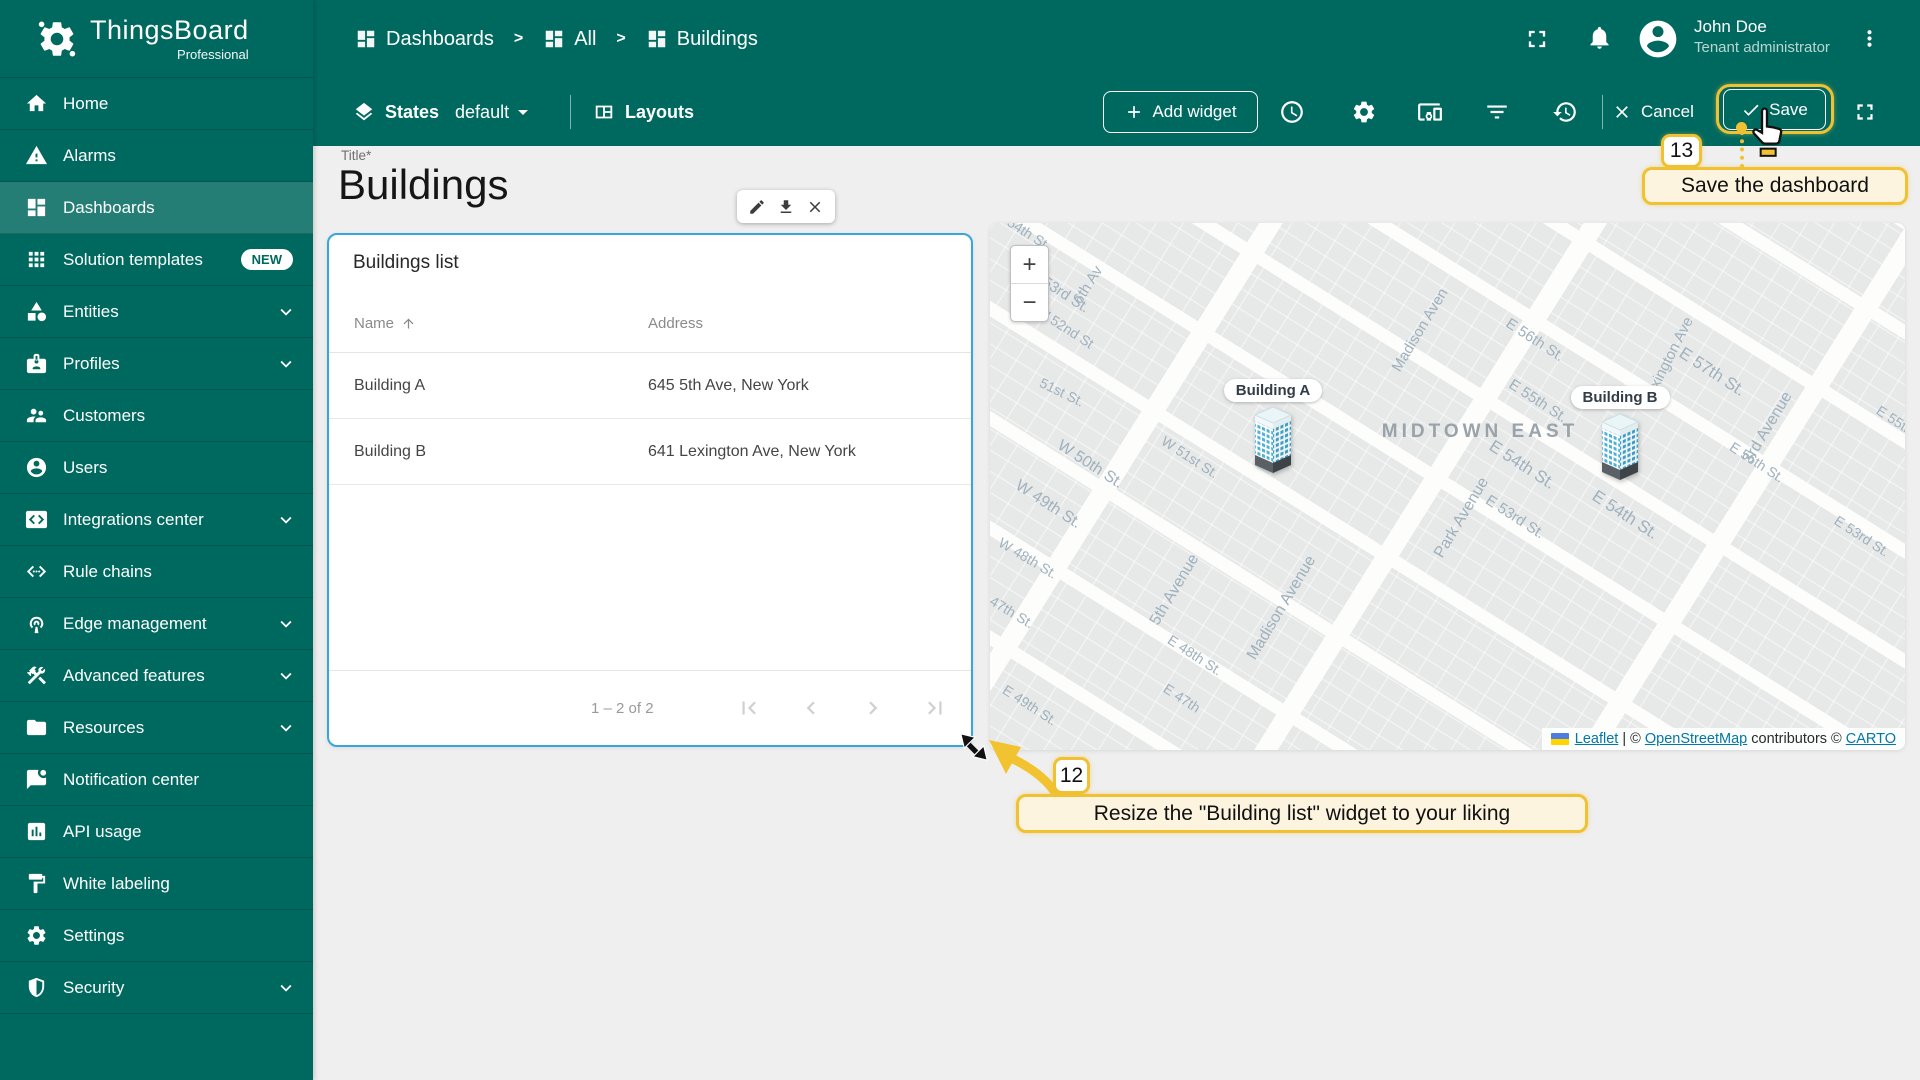 This screenshot has height=1080, width=1920. I want to click on add-widget-button: Add widget, so click(1180, 112).